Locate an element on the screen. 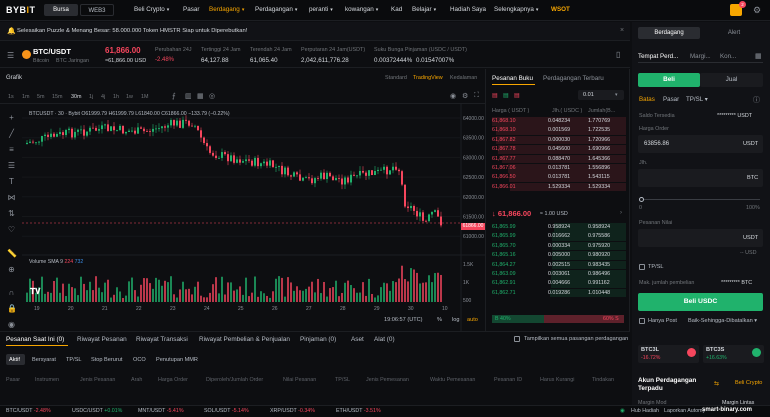 This screenshot has height=417, width=770. interval-1m: 1m is located at coordinates (26, 97).